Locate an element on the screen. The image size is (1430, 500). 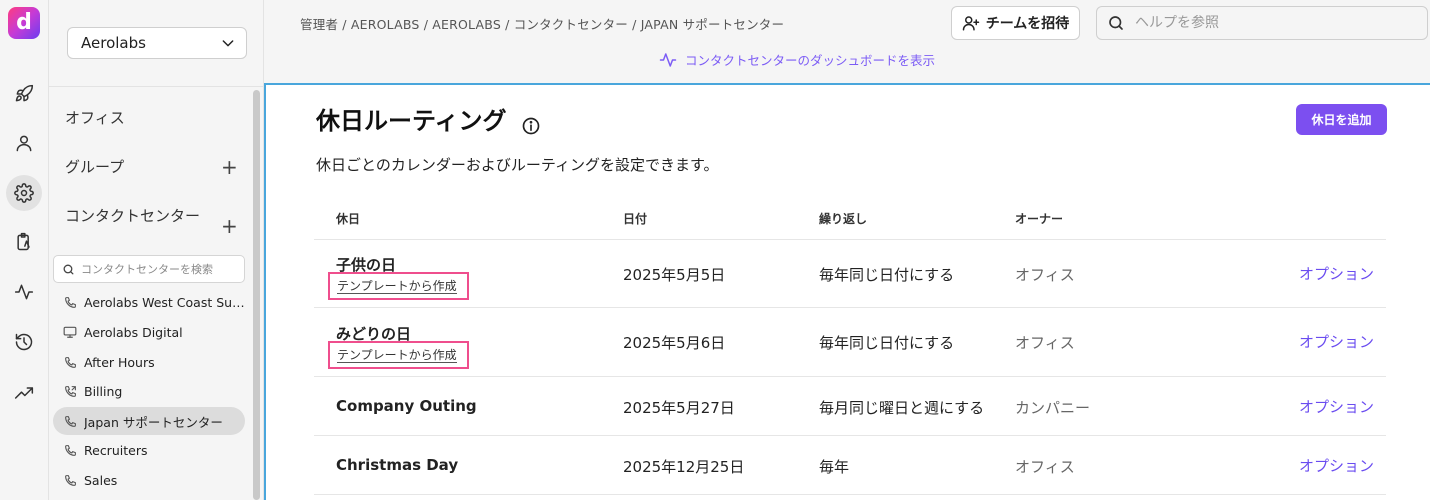
nav-rail: d is located at coordinates (24, 250).